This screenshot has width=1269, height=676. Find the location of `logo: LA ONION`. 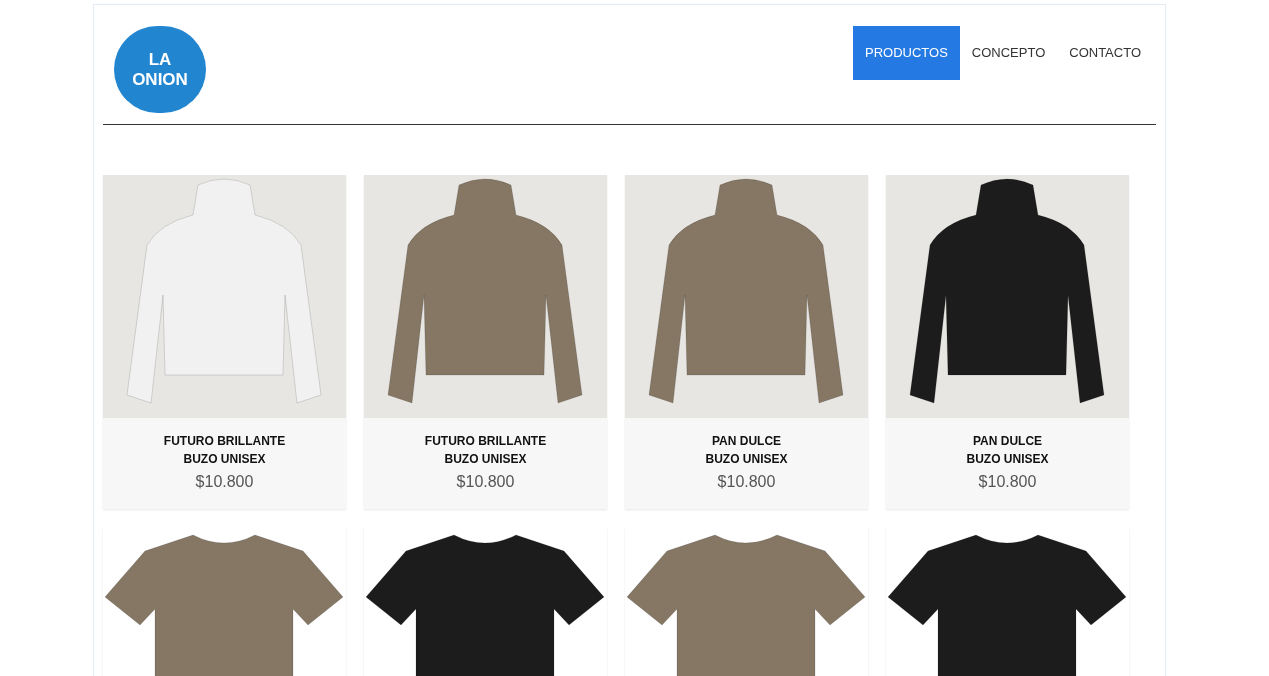

logo: LA ONION is located at coordinates (160, 69).